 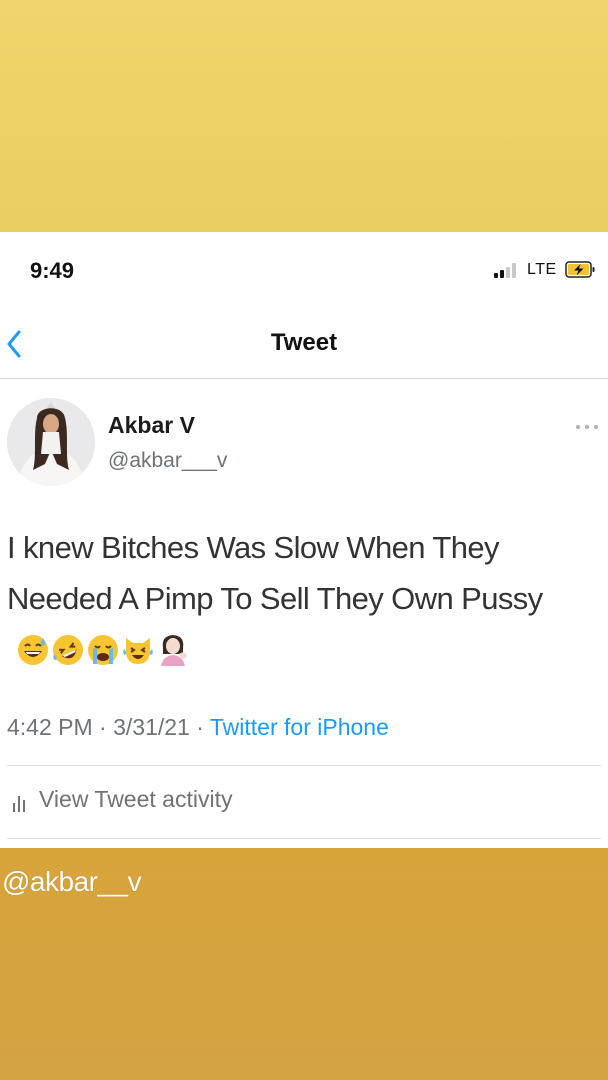 What do you see at coordinates (587, 427) in the screenshot?
I see `more-options-icon` at bounding box center [587, 427].